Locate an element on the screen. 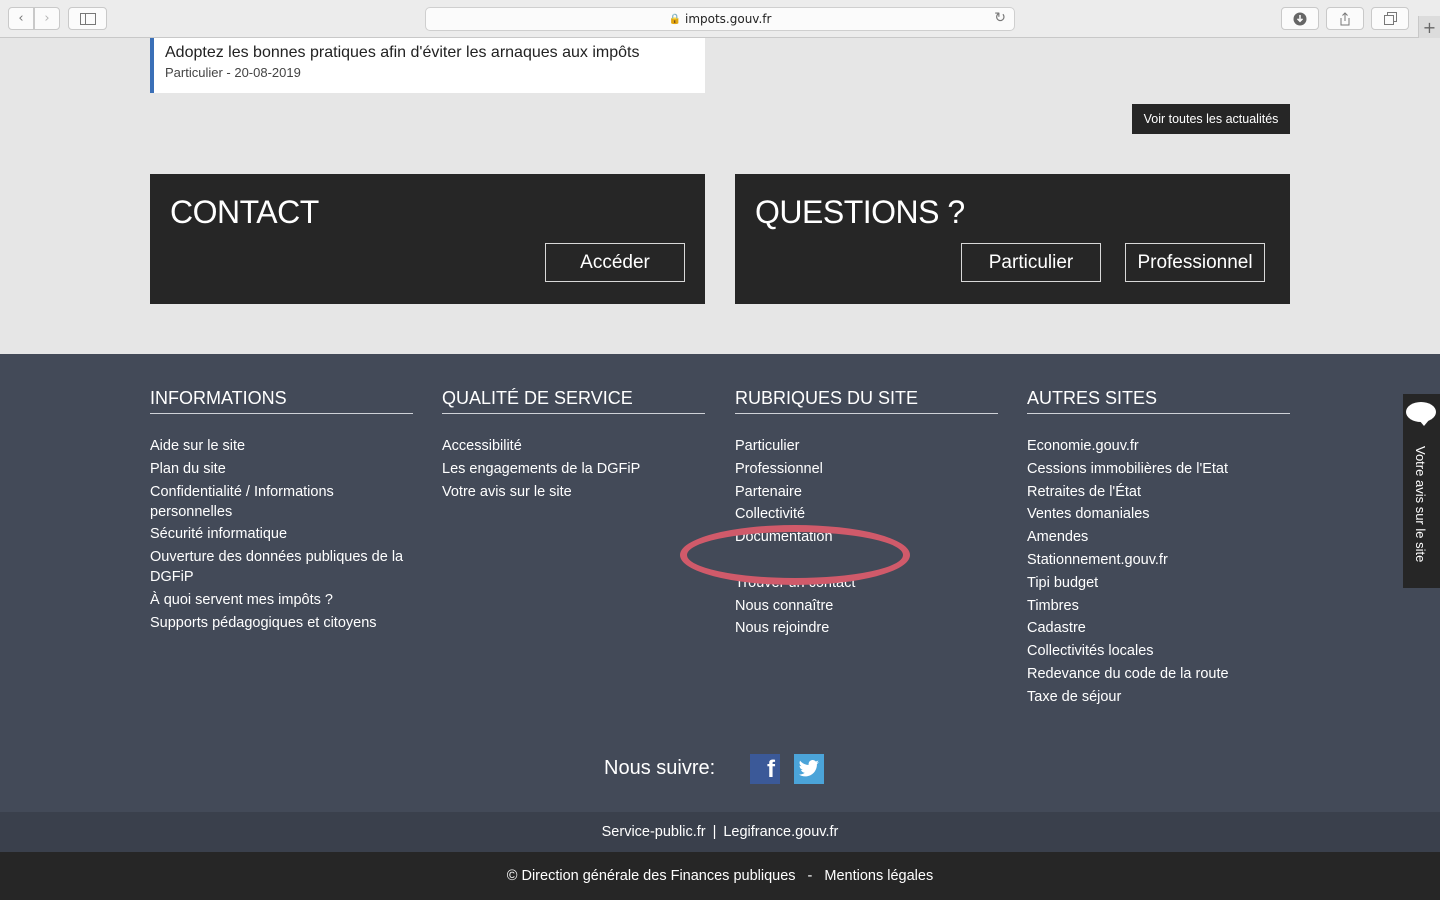 Image resolution: width=1440 pixels, height=900 pixels. footer-link: Taxe de séjour is located at coordinates (1158, 697).